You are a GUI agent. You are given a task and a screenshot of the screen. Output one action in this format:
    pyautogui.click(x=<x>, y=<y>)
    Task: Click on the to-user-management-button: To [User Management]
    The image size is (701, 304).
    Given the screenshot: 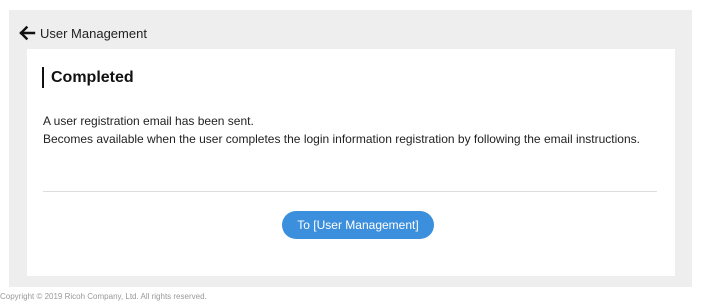 What is the action you would take?
    pyautogui.click(x=358, y=225)
    